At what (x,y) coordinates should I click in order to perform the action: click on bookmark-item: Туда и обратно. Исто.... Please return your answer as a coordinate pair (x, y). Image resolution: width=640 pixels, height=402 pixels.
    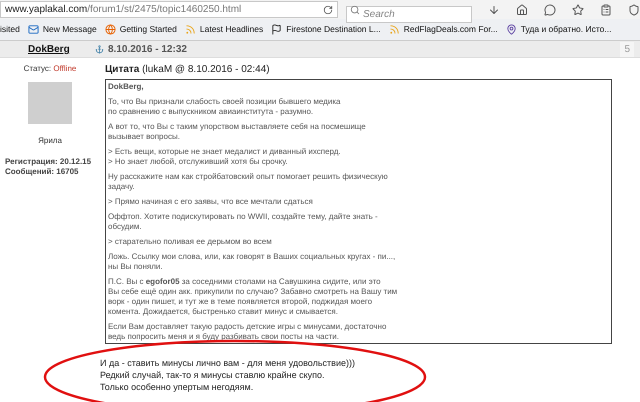
    Looking at the image, I should click on (559, 29).